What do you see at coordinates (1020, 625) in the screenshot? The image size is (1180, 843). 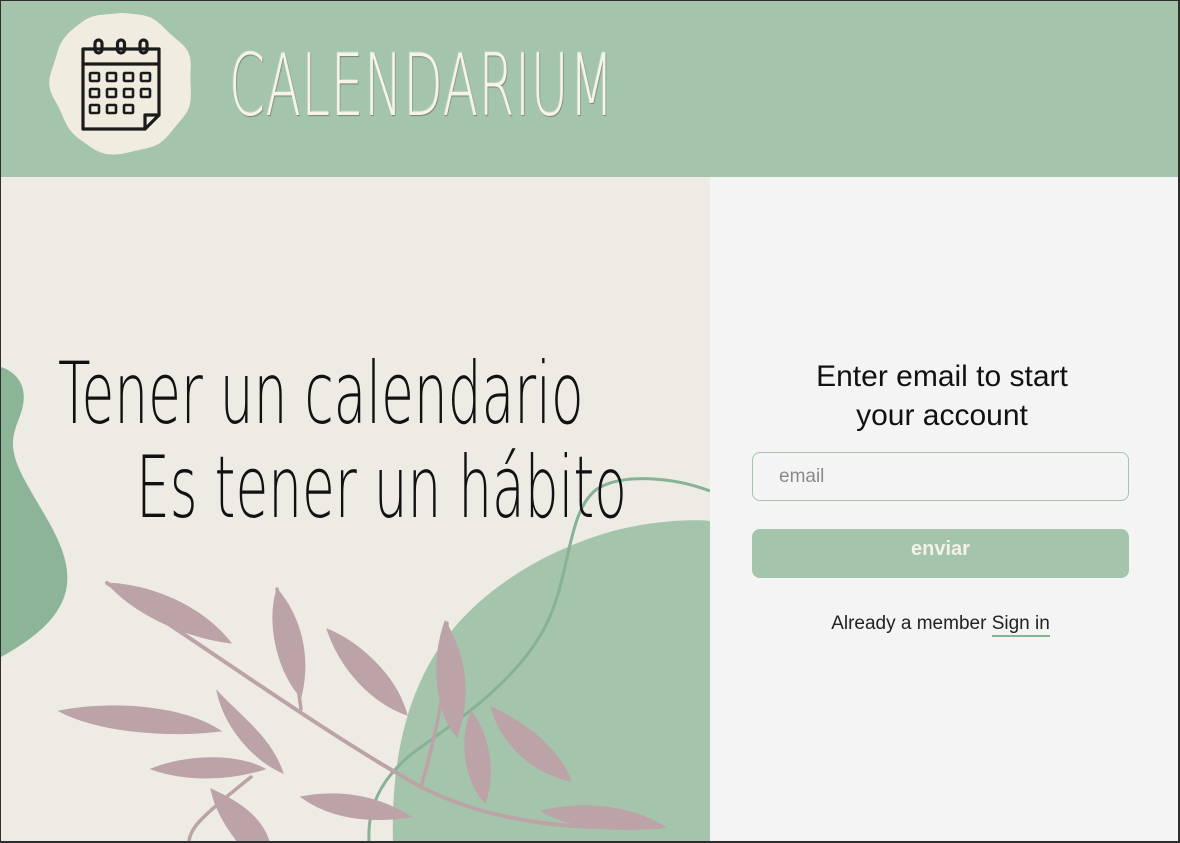 I see `sign-in-link: Sign in` at bounding box center [1020, 625].